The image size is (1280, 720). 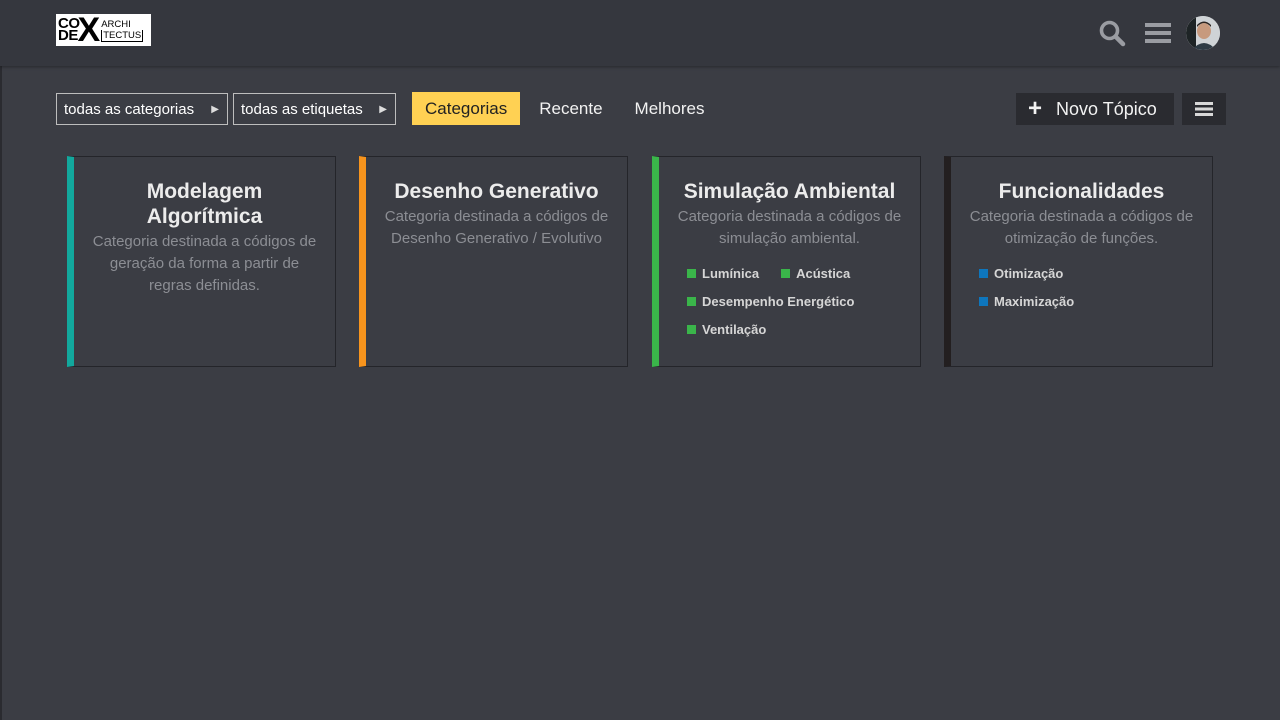 I want to click on subcategory-label: Ventilação, so click(x=734, y=329).